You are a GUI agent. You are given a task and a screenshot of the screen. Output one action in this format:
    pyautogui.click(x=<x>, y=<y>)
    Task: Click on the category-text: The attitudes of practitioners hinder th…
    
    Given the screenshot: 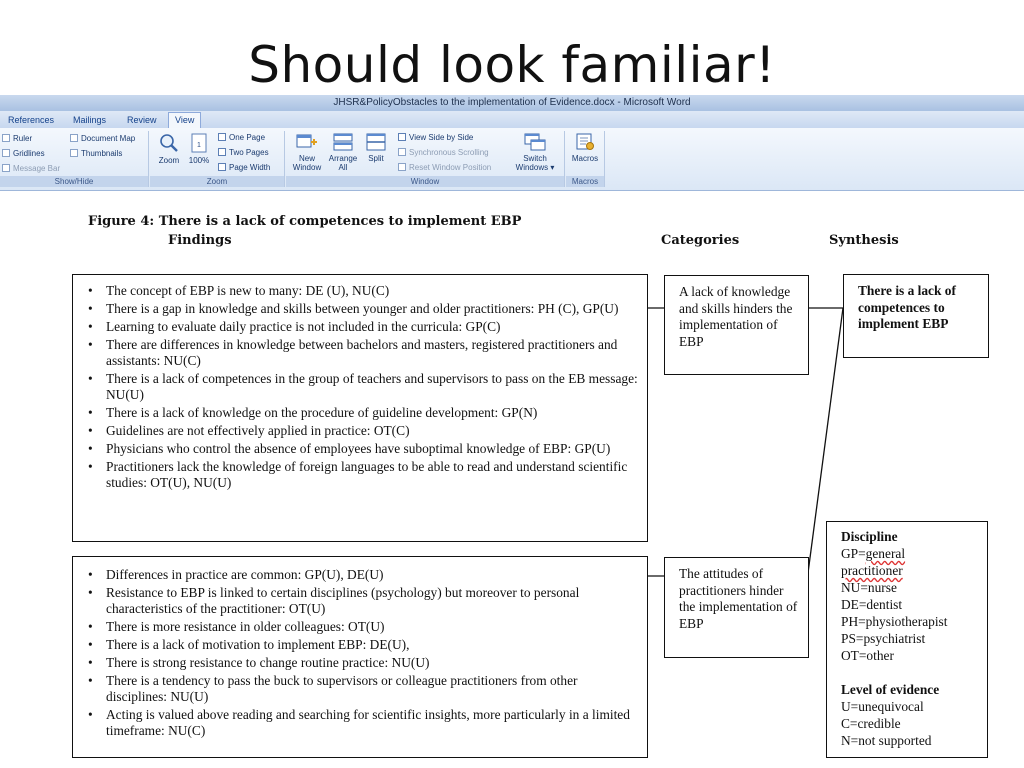 What is the action you would take?
    pyautogui.click(x=738, y=598)
    